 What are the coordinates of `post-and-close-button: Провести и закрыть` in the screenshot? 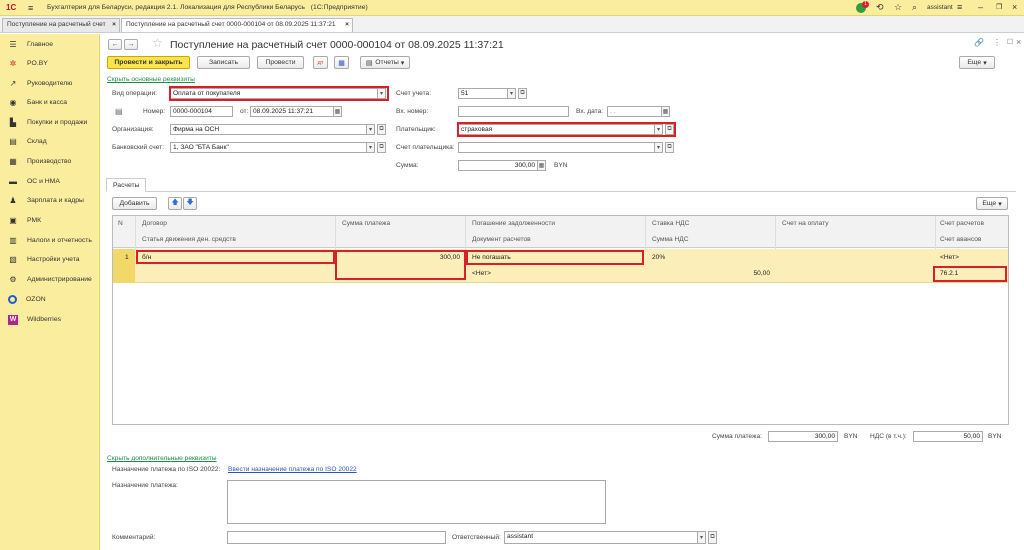 It's located at (148, 62).